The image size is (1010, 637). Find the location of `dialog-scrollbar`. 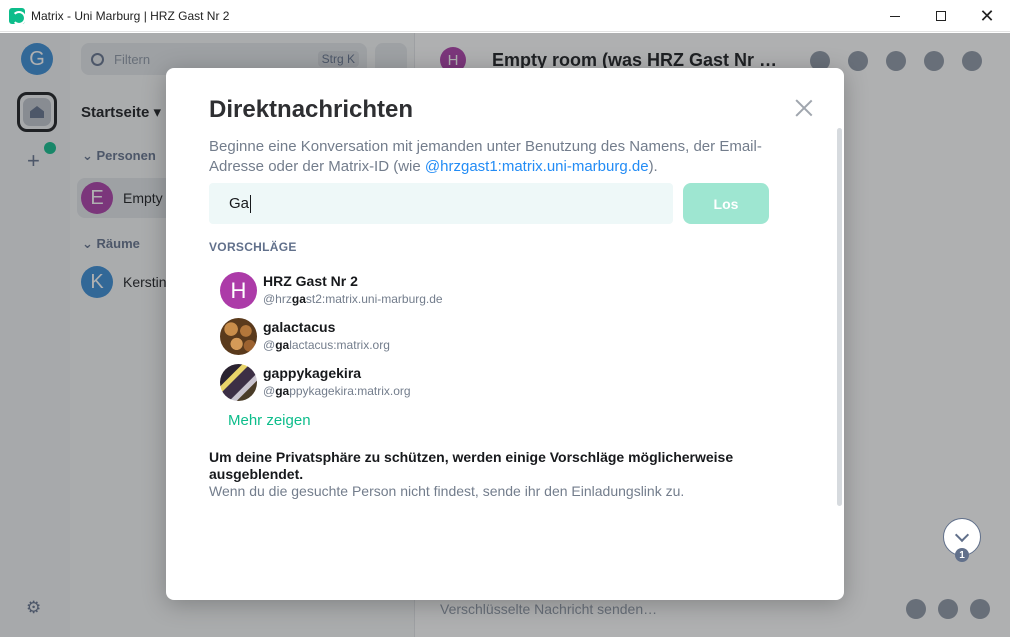

dialog-scrollbar is located at coordinates (839, 317).